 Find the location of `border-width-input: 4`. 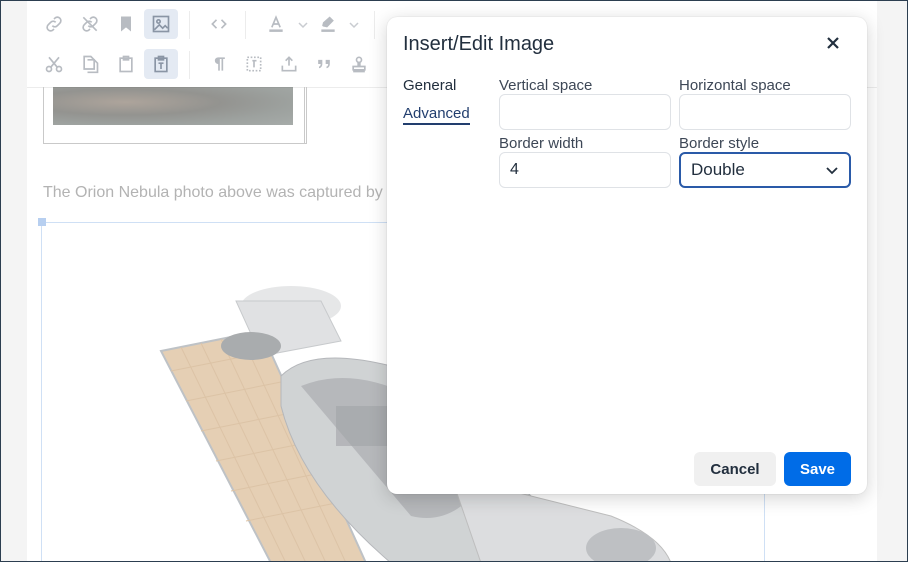

border-width-input: 4 is located at coordinates (585, 170).